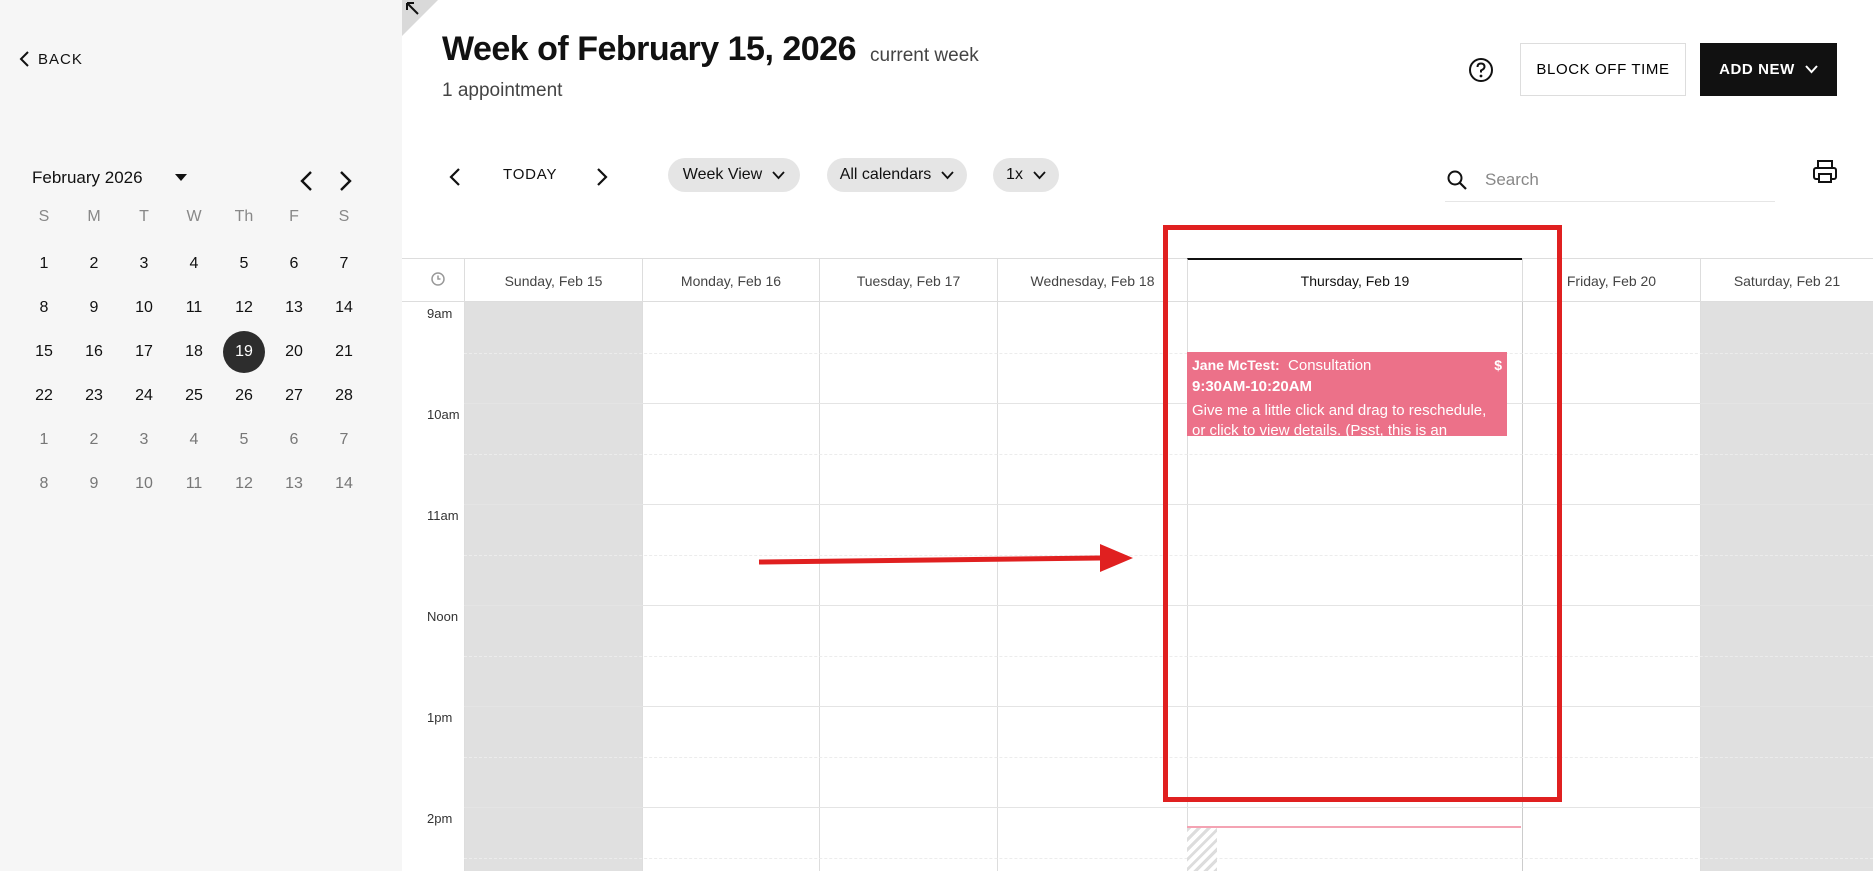  What do you see at coordinates (530, 174) in the screenshot?
I see `today-button: TODAY` at bounding box center [530, 174].